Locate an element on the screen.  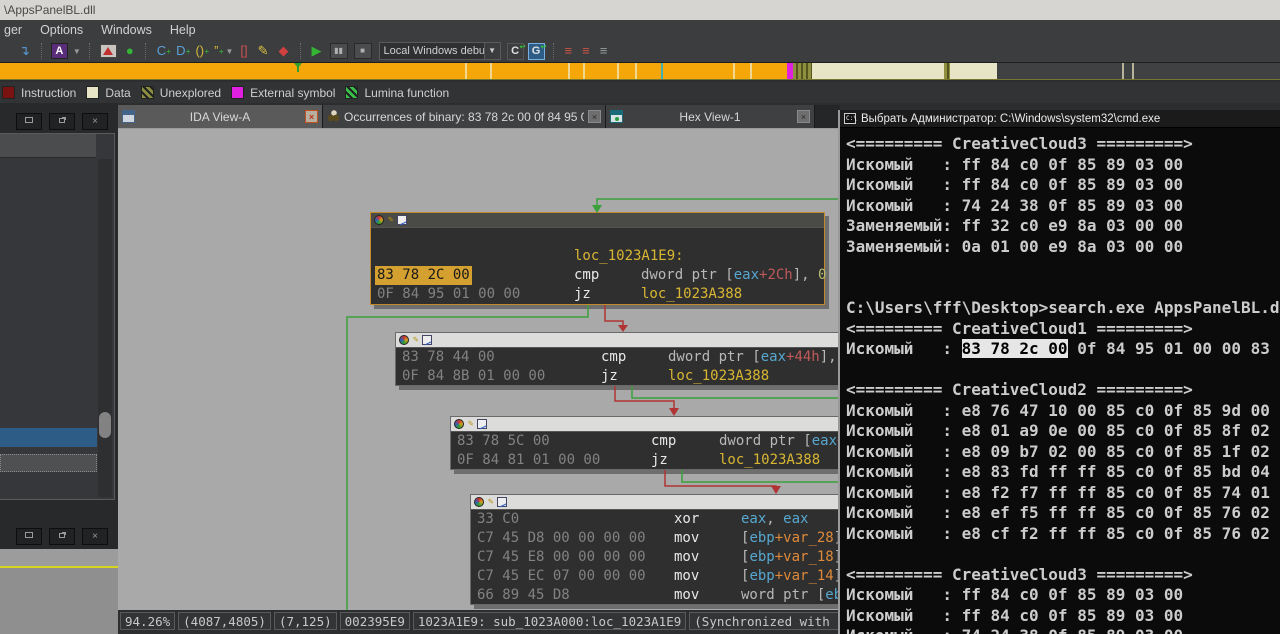
dock-scrollbar is located at coordinates (105, 328).